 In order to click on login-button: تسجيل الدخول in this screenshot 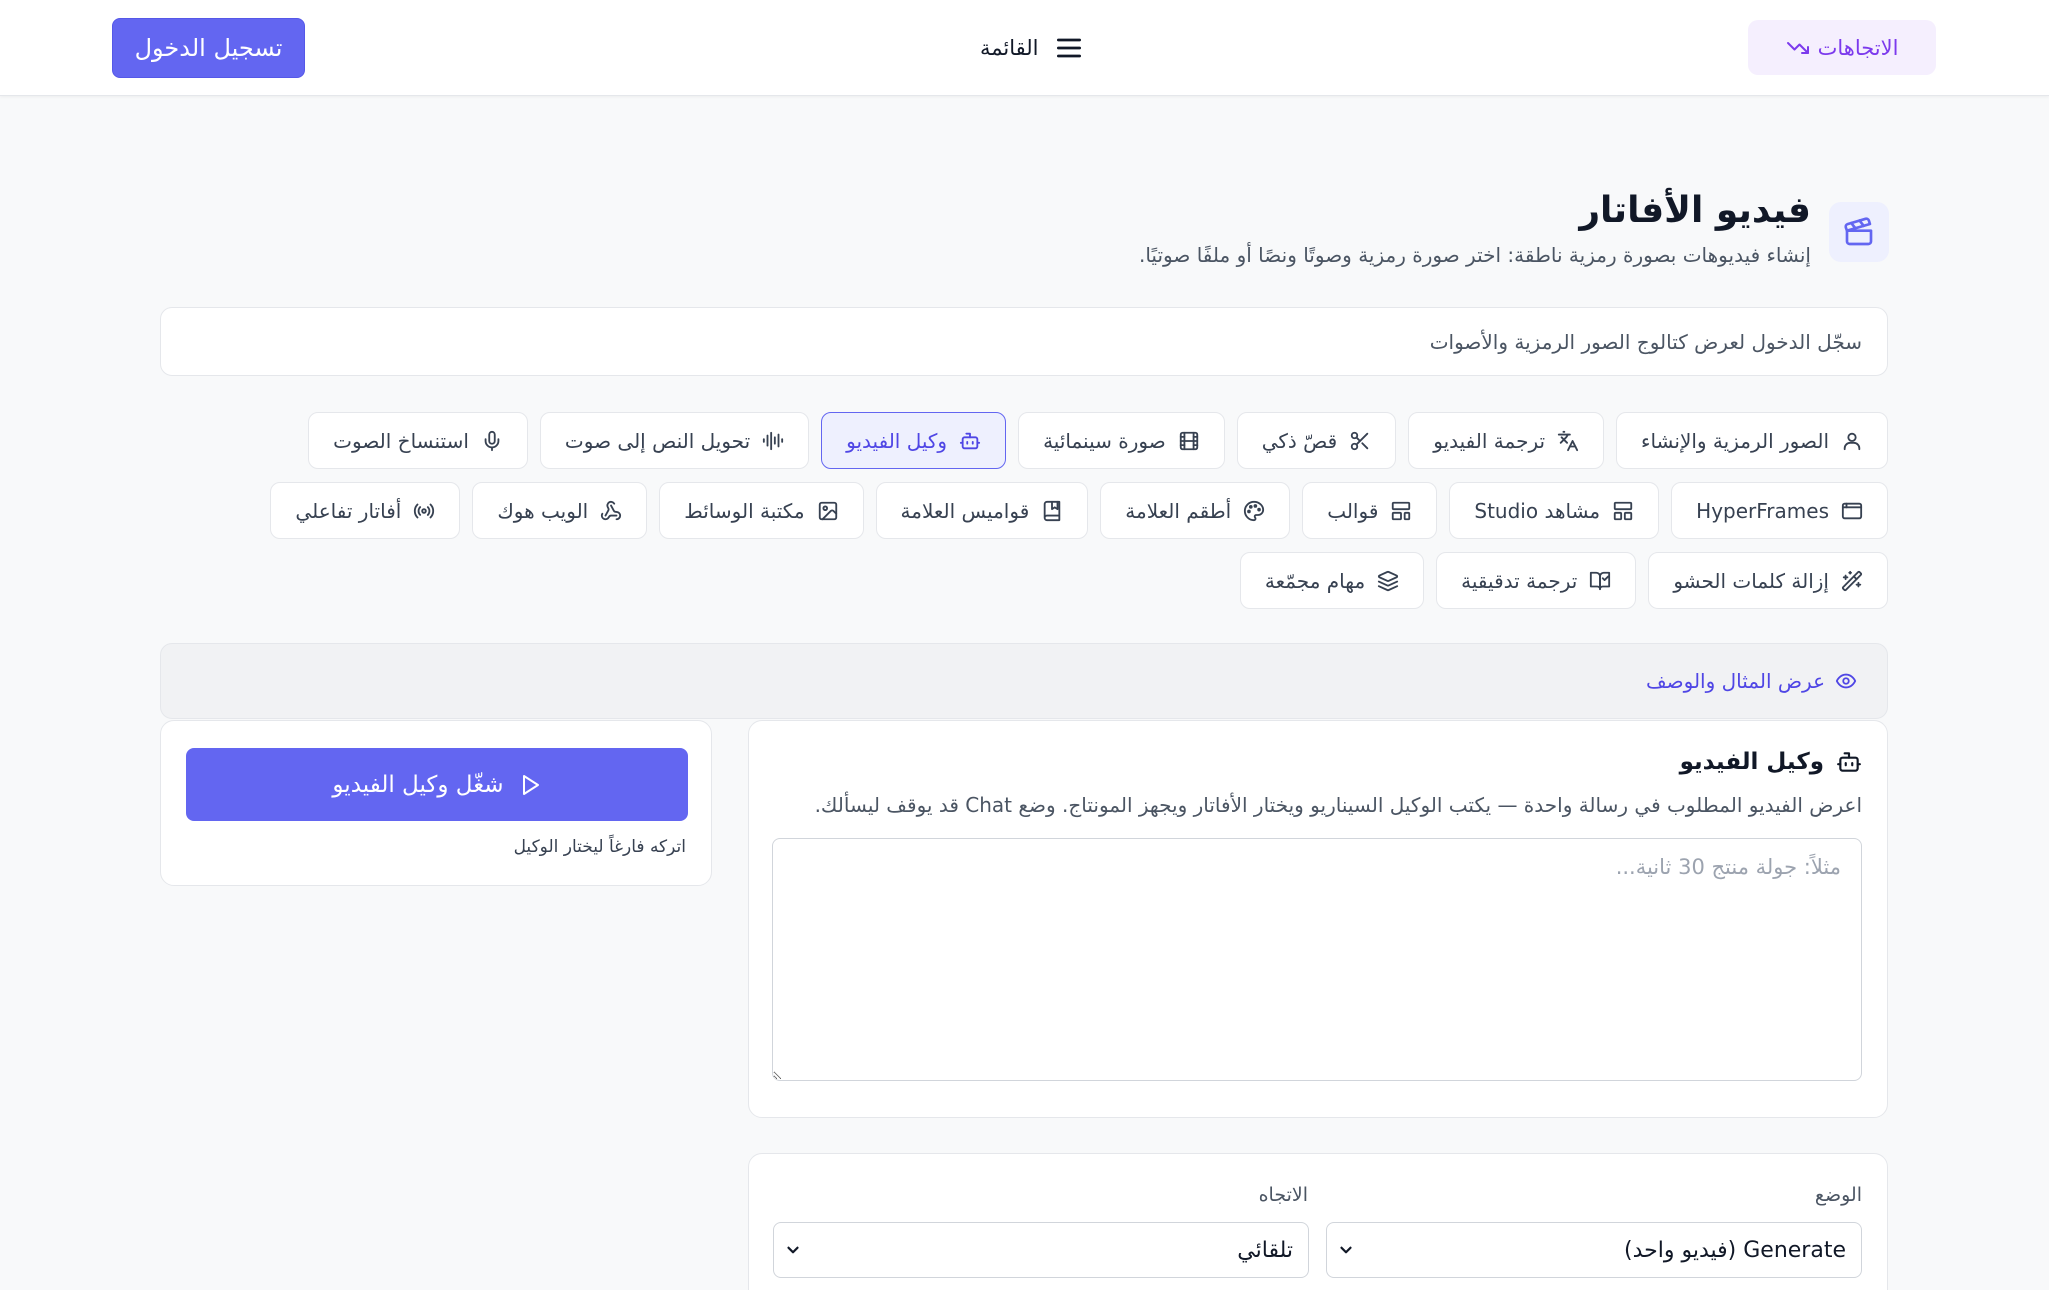, I will do `click(208, 48)`.